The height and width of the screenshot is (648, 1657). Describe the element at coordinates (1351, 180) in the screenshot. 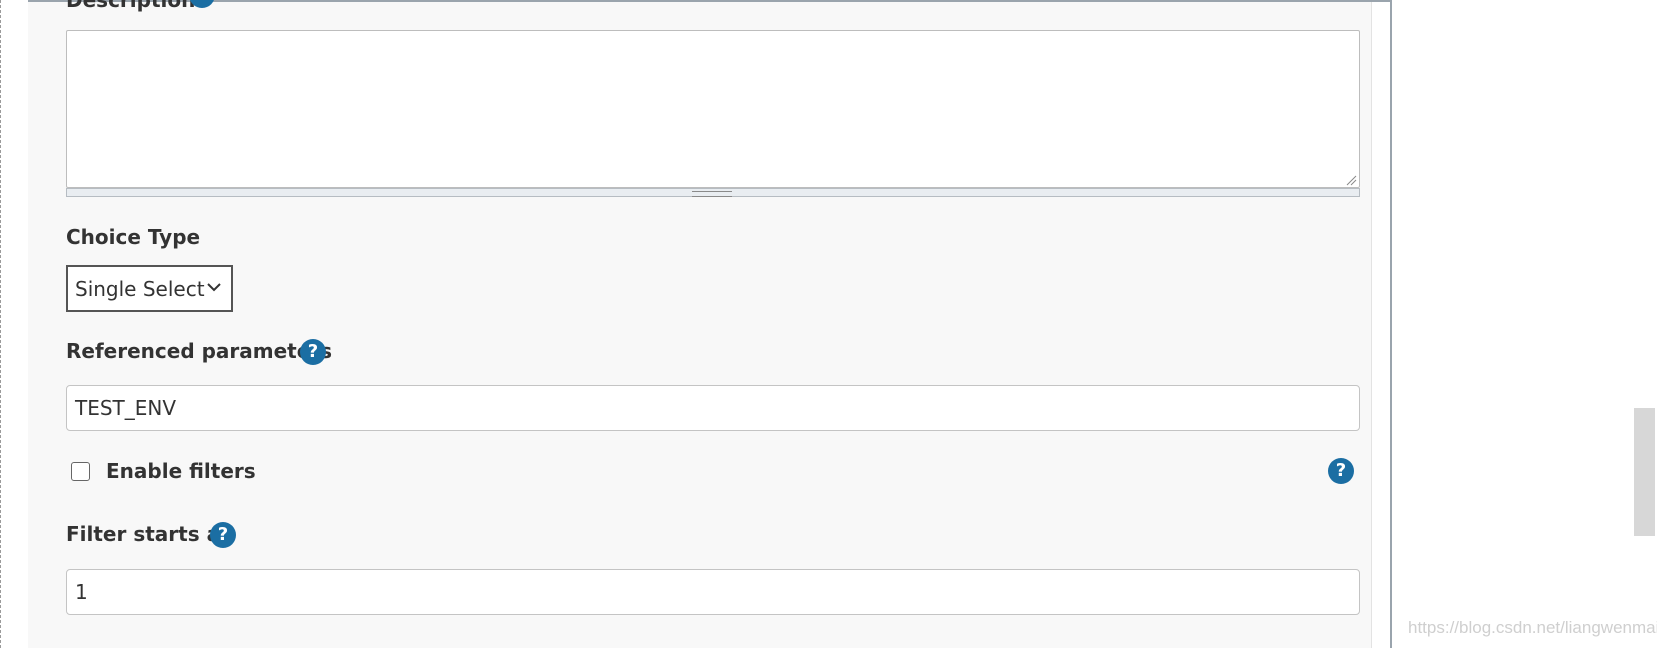

I see `resize-grip-icon` at that location.